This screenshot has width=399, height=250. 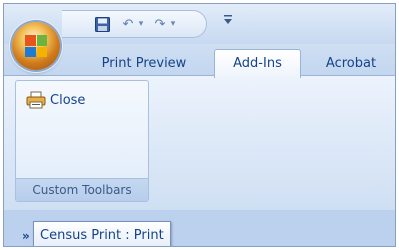 I want to click on save-icon, so click(x=102, y=24).